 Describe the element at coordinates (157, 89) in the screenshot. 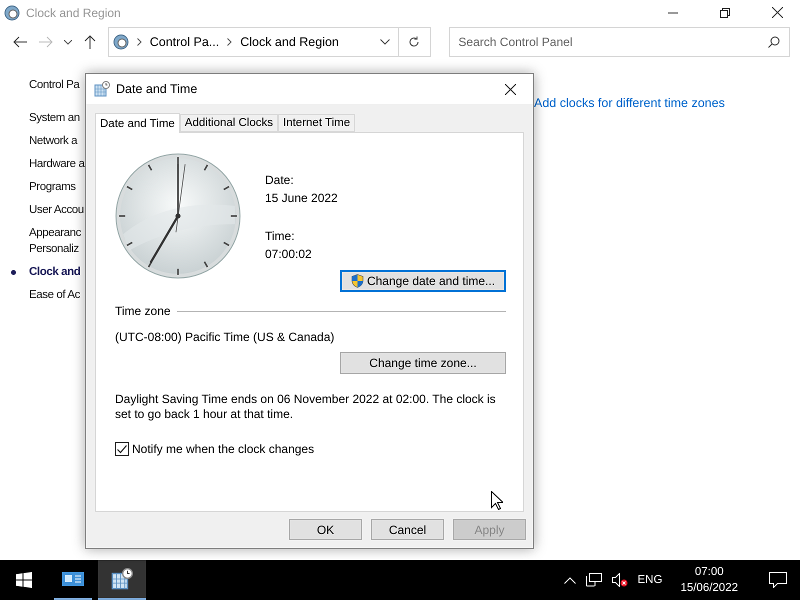

I see `dialog-title: Date and Time` at that location.